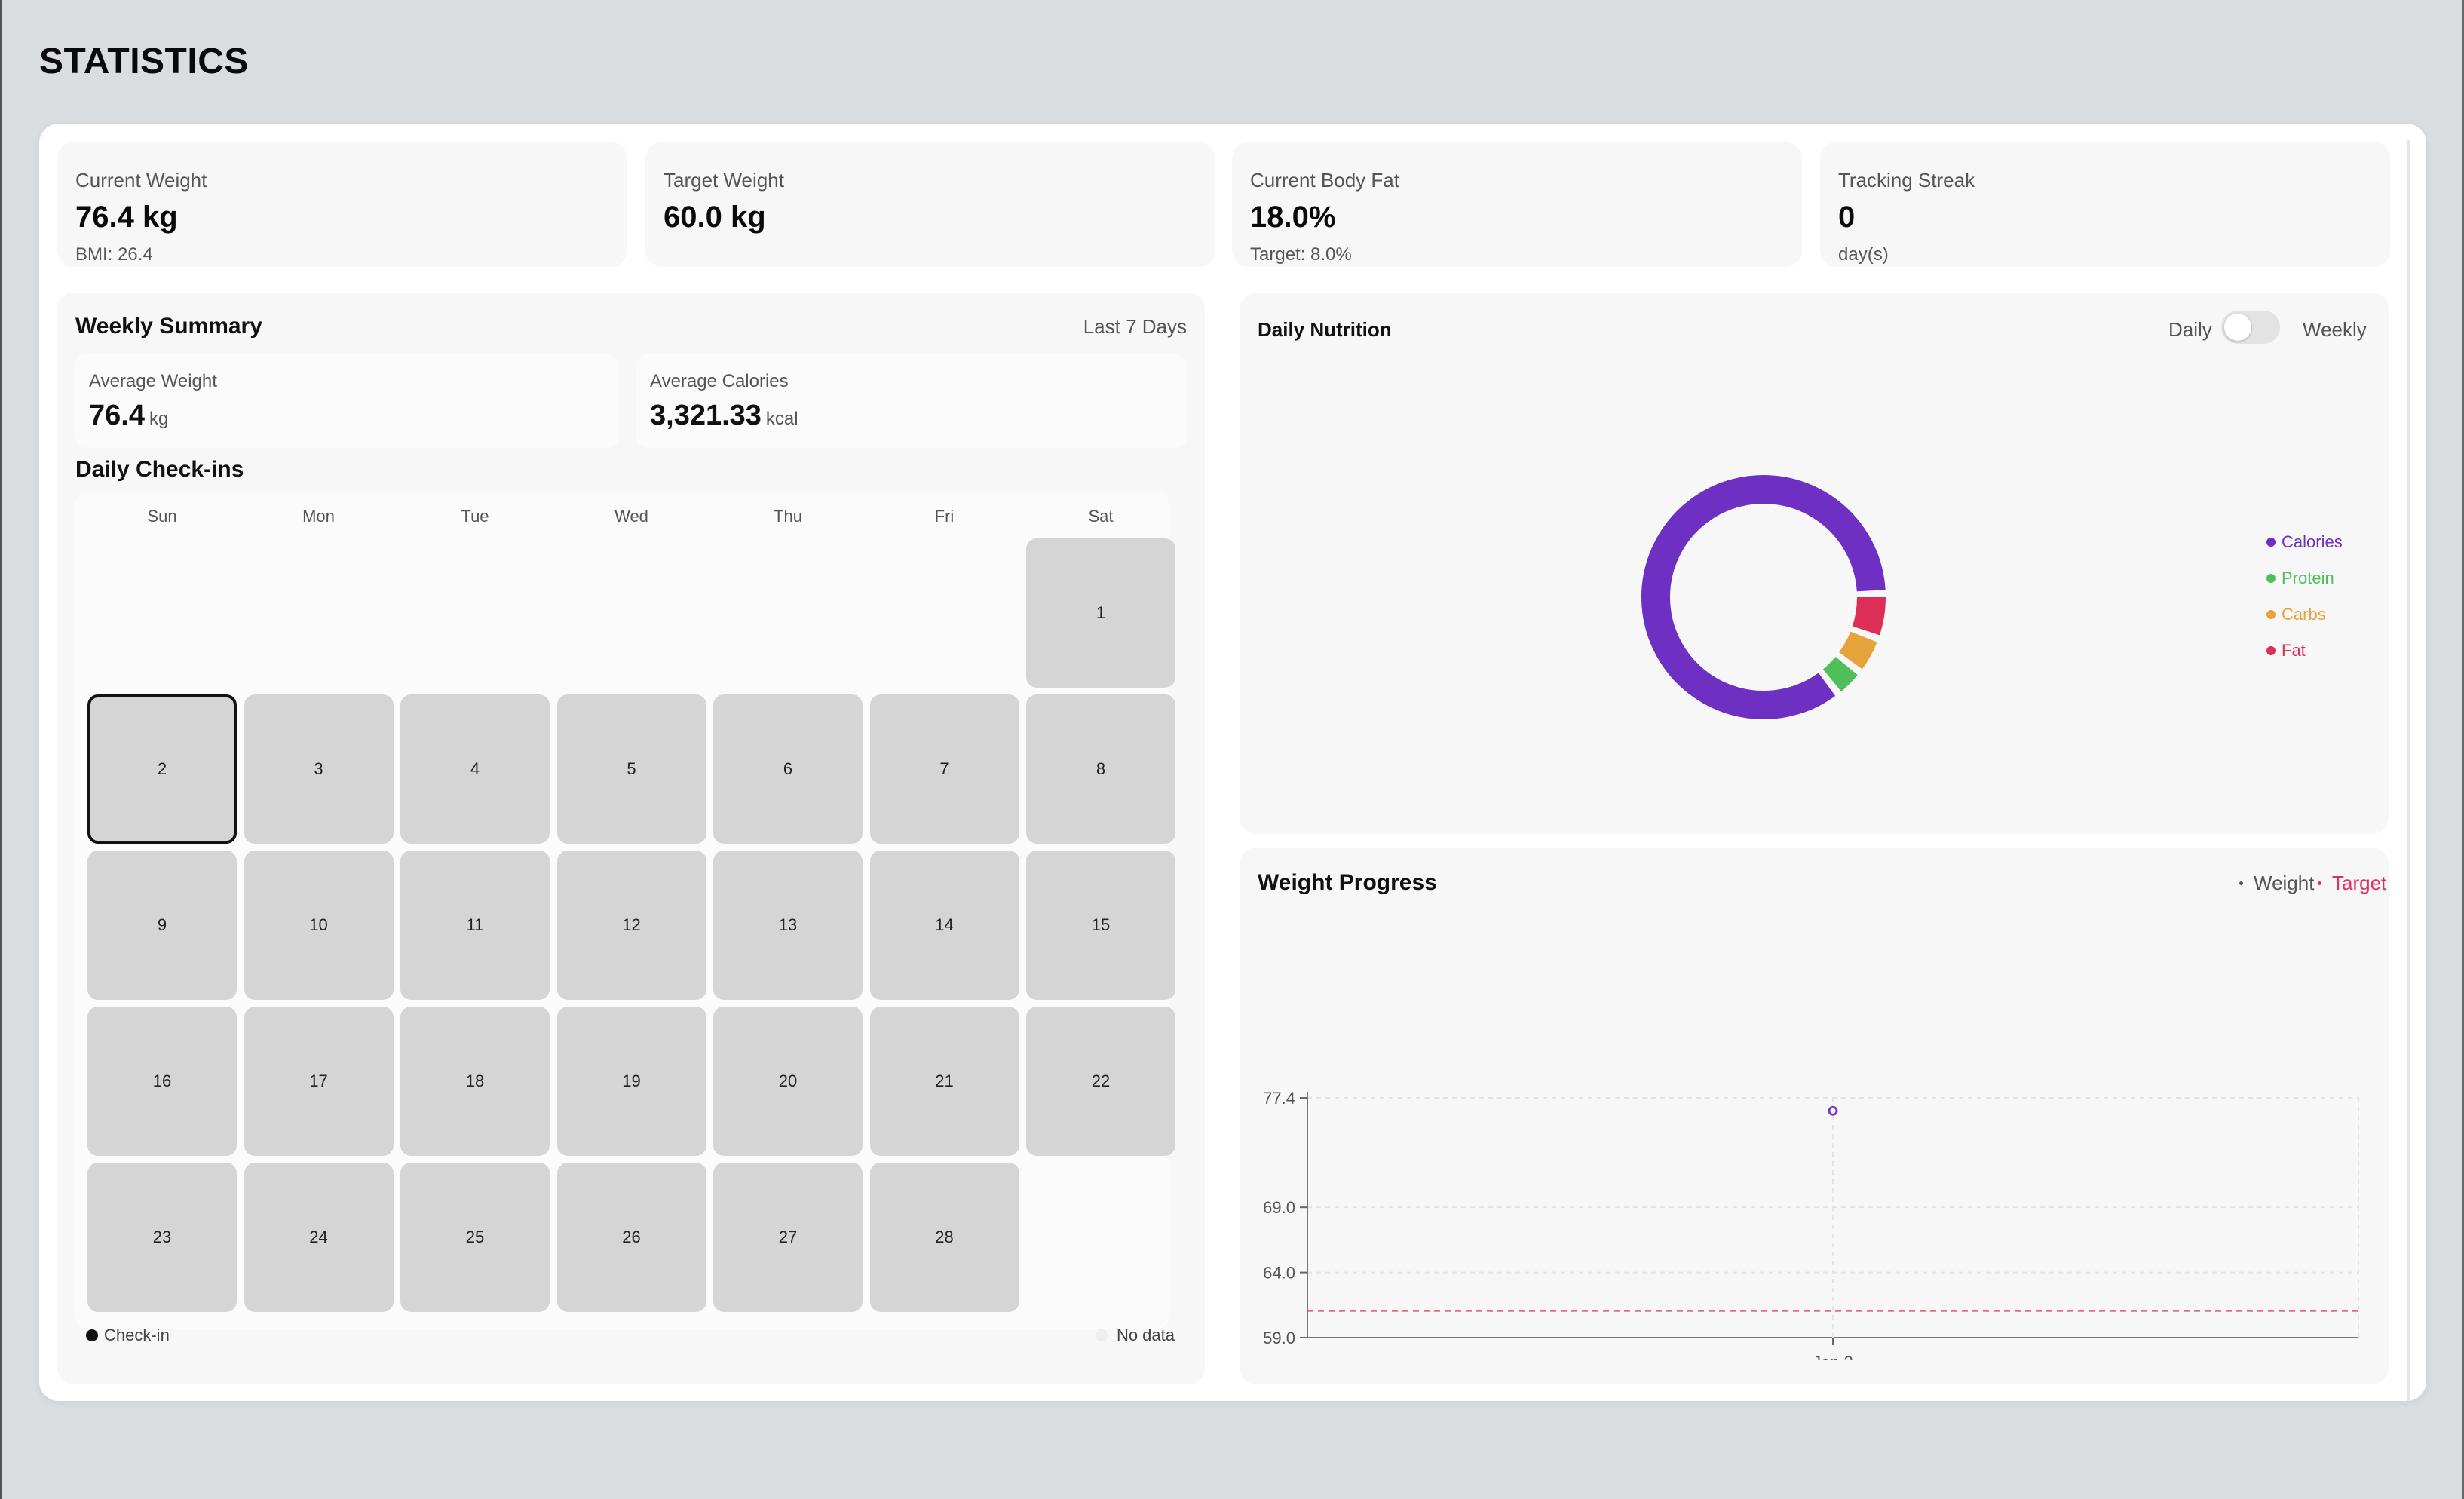 Image resolution: width=2464 pixels, height=1499 pixels. What do you see at coordinates (319, 925) in the screenshot?
I see `calendar-day: 10` at bounding box center [319, 925].